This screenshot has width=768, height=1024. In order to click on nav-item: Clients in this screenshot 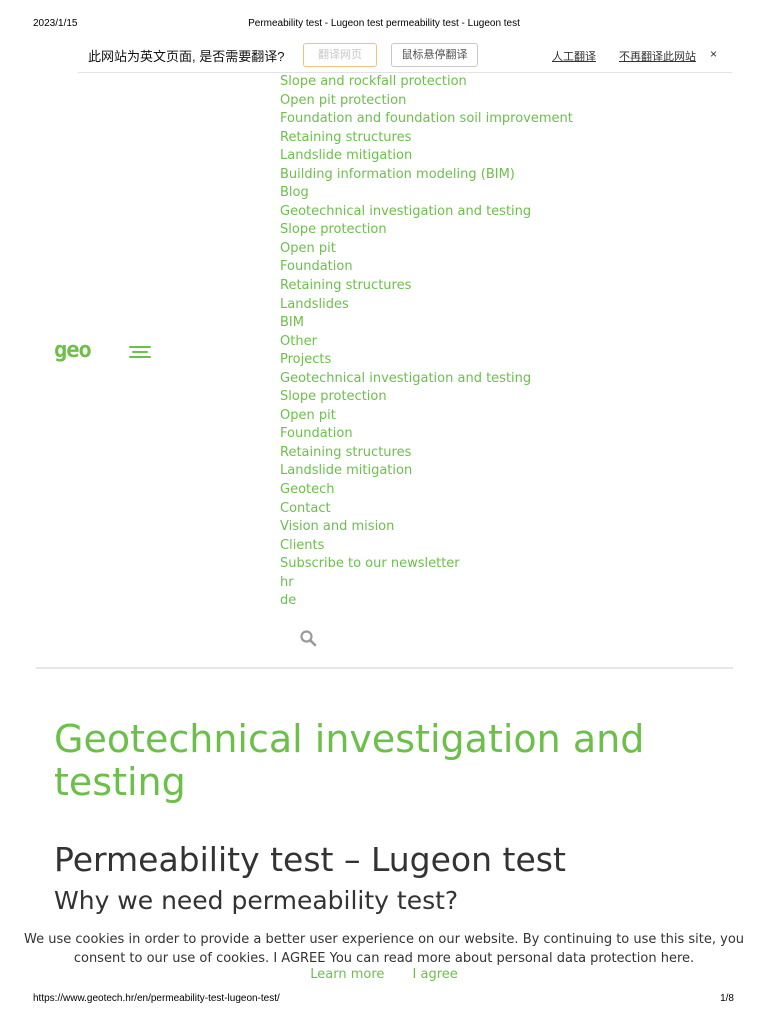, I will do `click(426, 546)`.